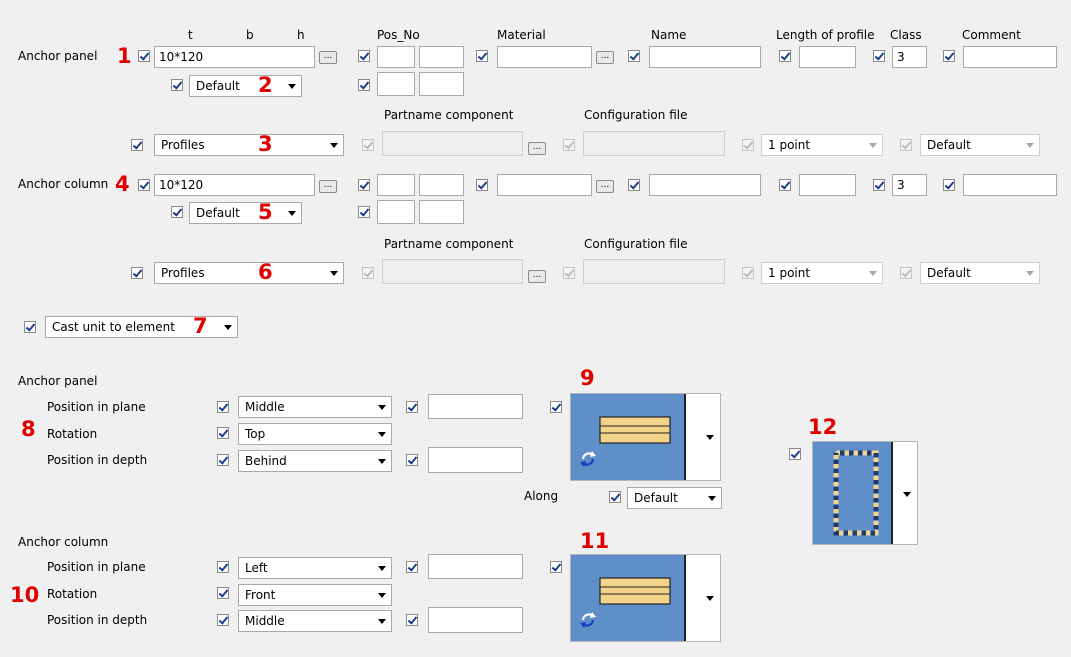 This screenshot has width=1071, height=657. I want to click on anchor-panel-profiles-checkbox, so click(137, 145).